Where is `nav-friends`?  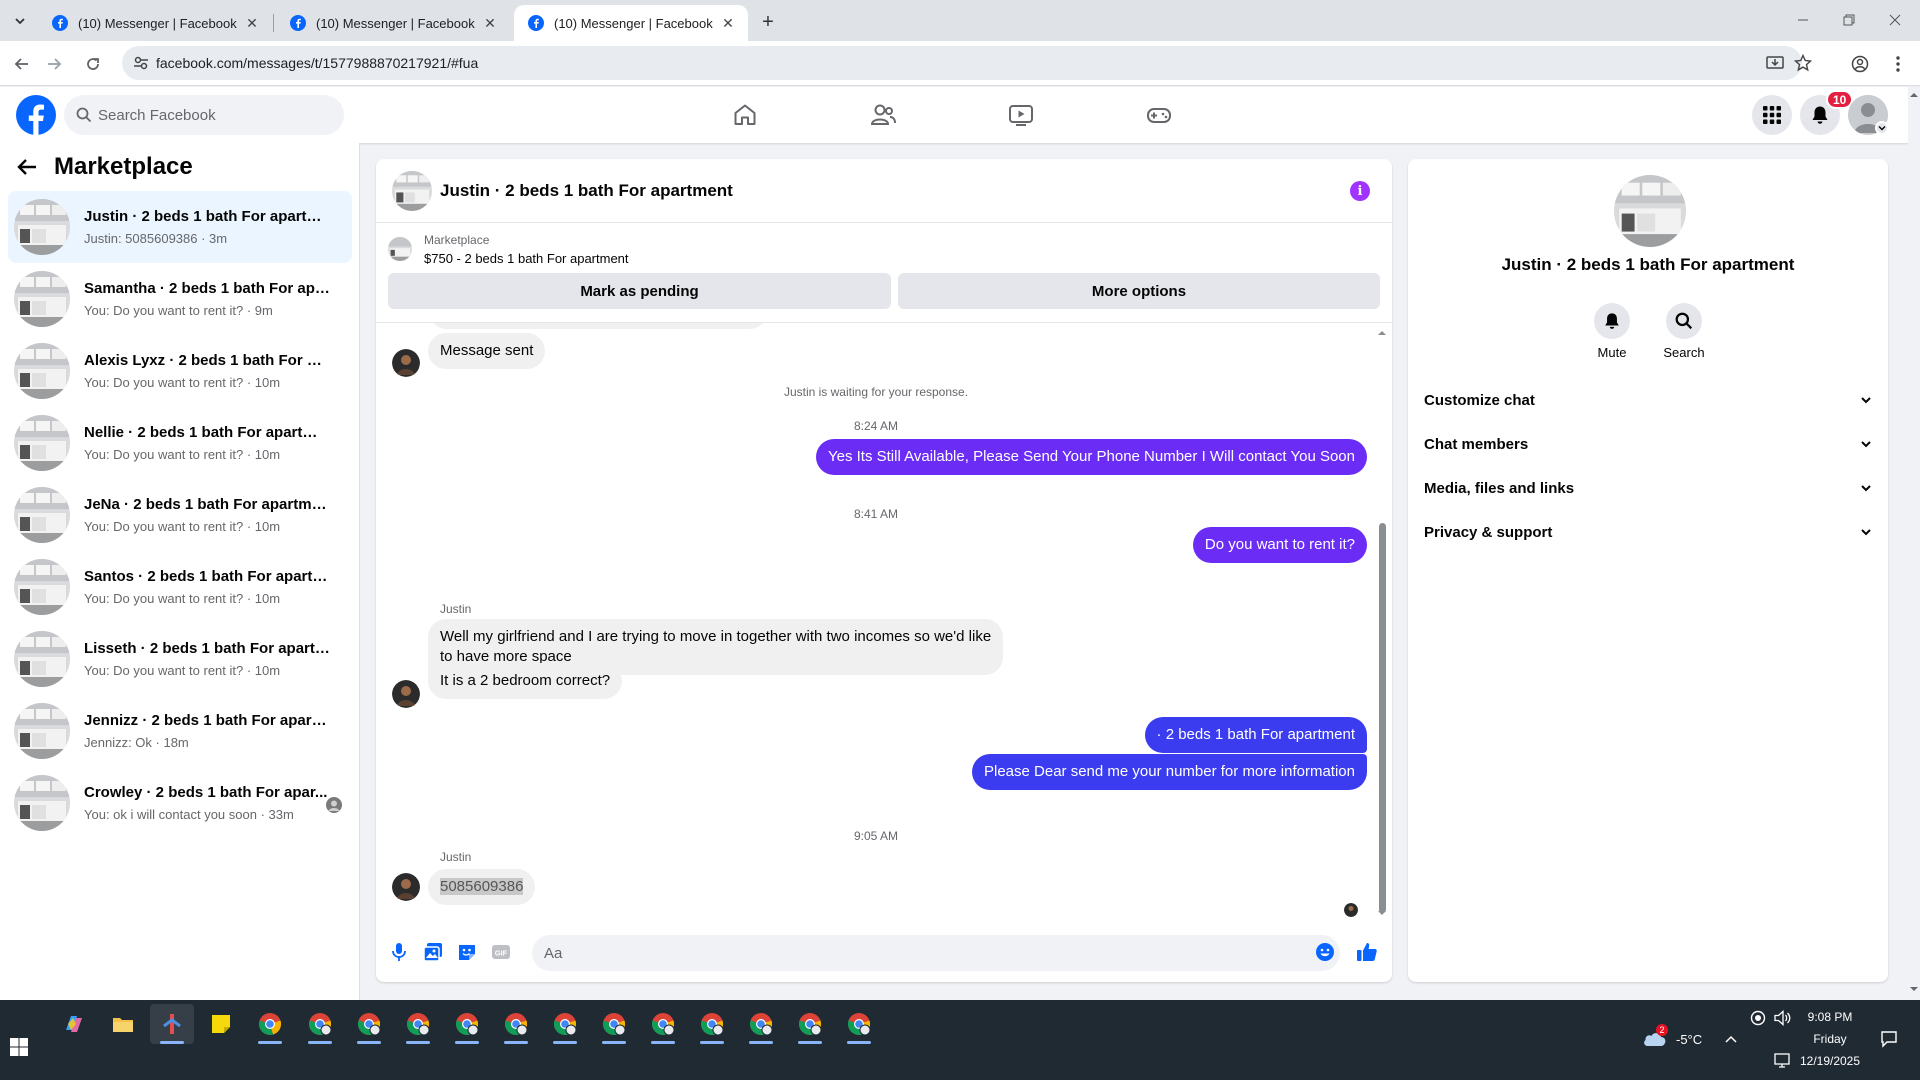
nav-friends is located at coordinates (883, 115).